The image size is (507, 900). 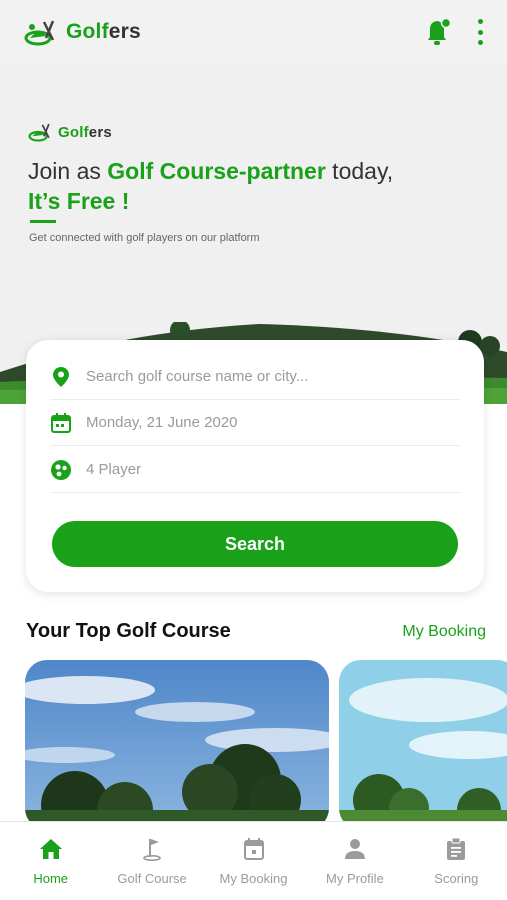 I want to click on top-courses-header: Your Top Golf Course My Booking, so click(x=256, y=631).